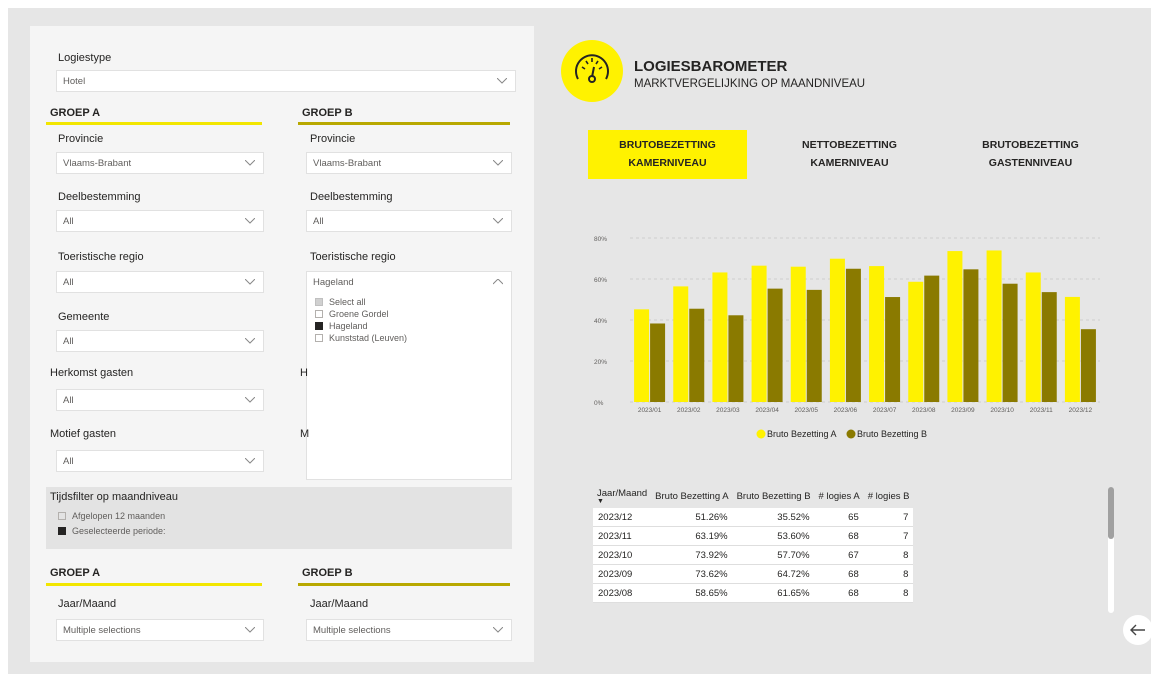 The height and width of the screenshot is (674, 1151). Describe the element at coordinates (97, 163) in the screenshot. I see `provincie-a-value: Vlaams-Brabant` at that location.